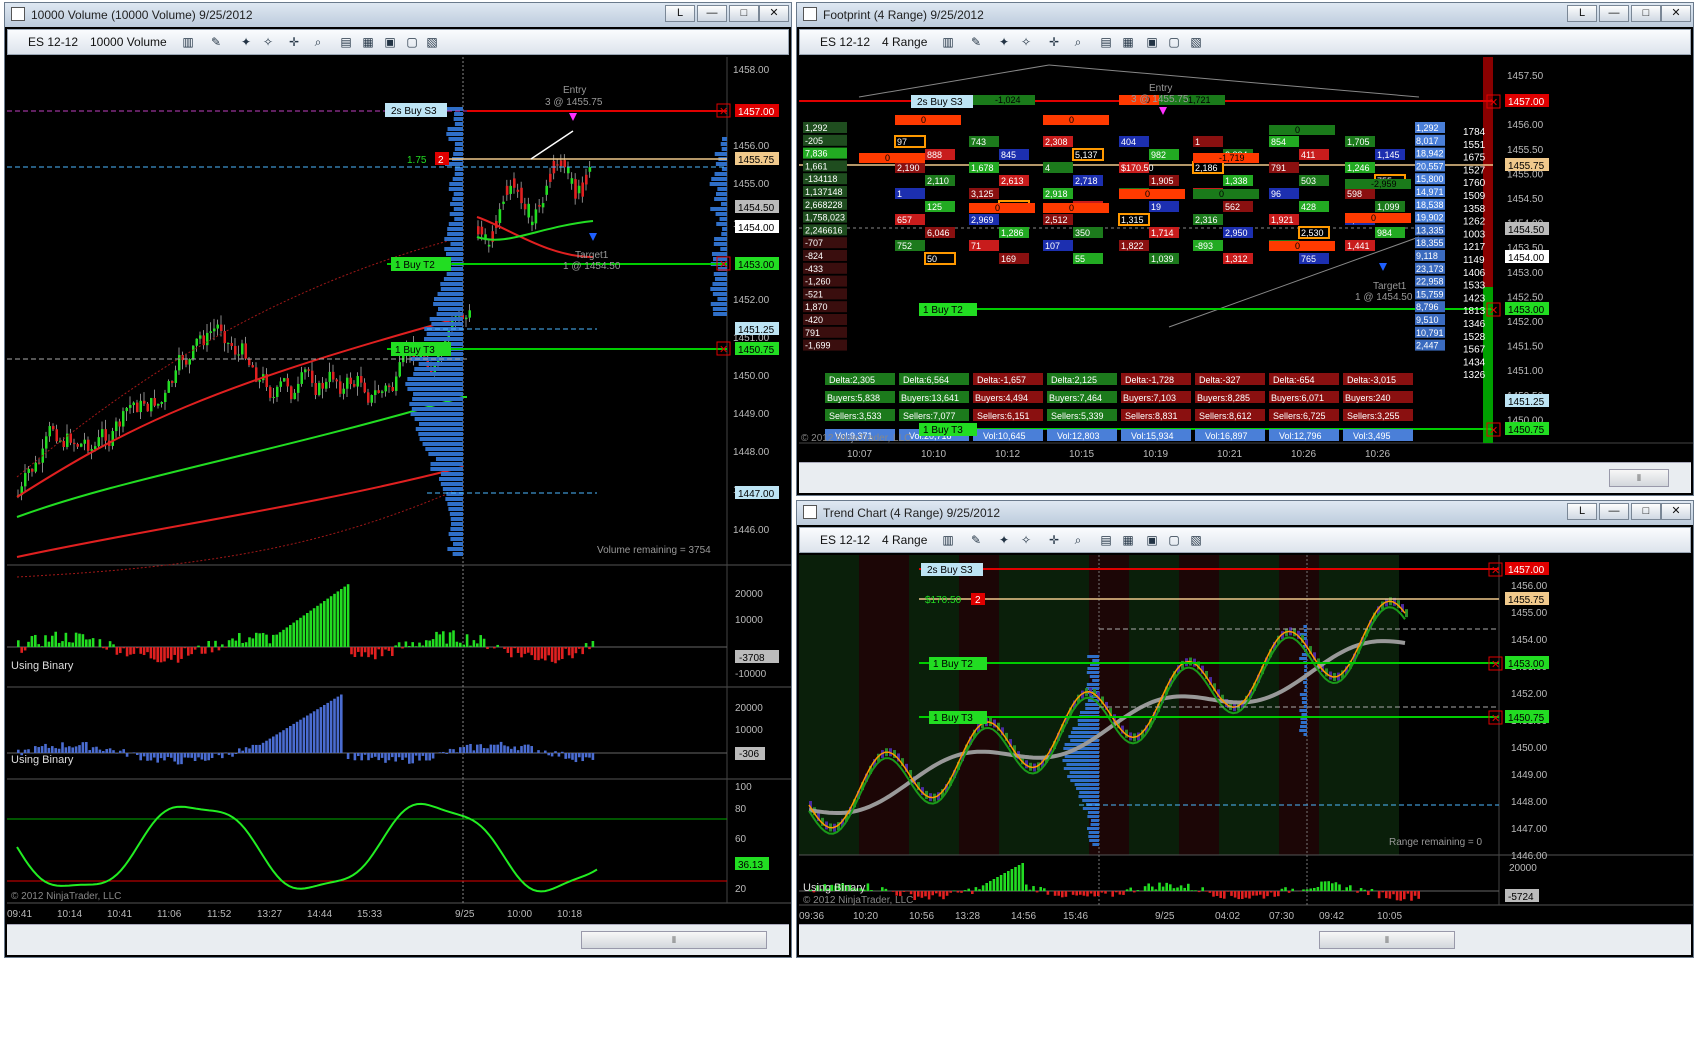  I want to click on volume-value: 1262, so click(1474, 222).